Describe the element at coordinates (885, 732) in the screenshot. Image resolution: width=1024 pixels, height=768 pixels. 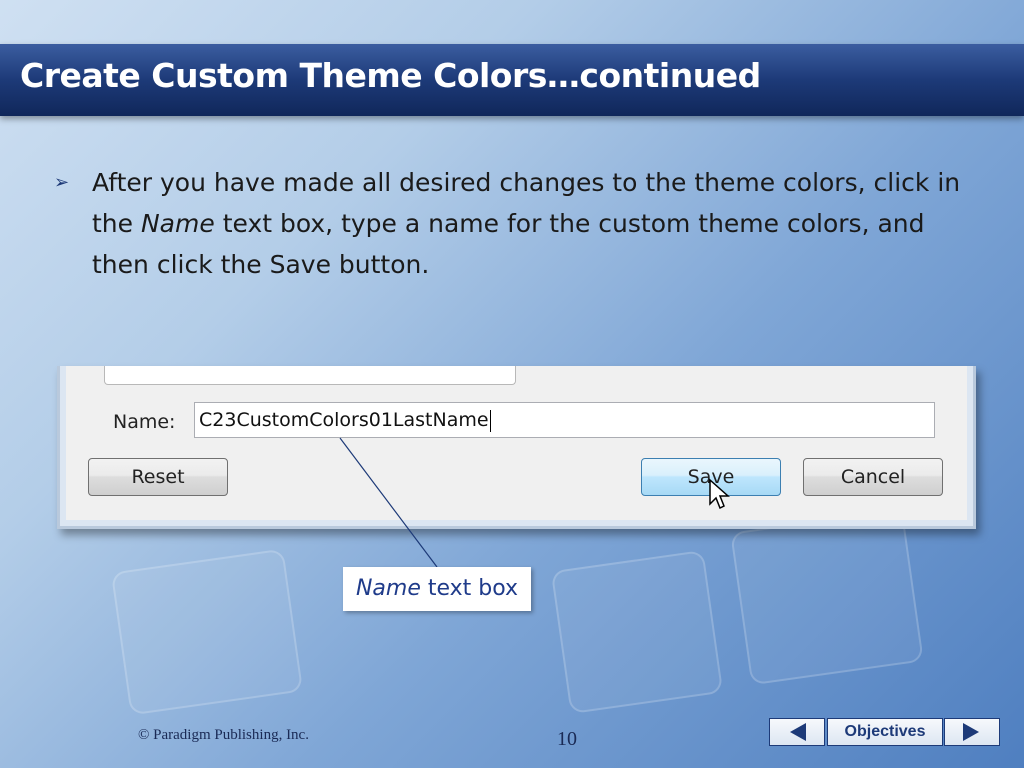
I see `objectives-button: Objectives` at that location.